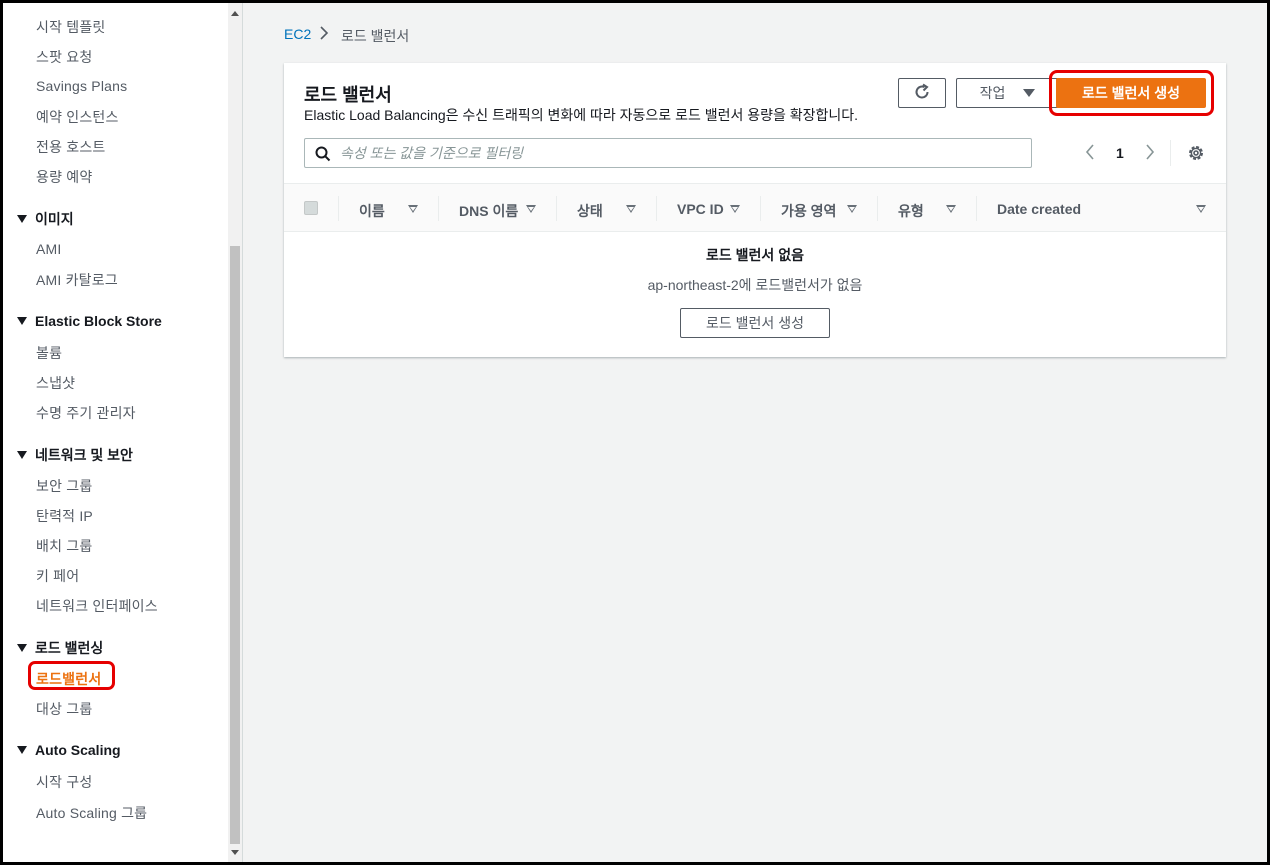 The height and width of the screenshot is (865, 1270). I want to click on create-load-balancer-button: 로드 밸런서 생성, so click(1131, 93).